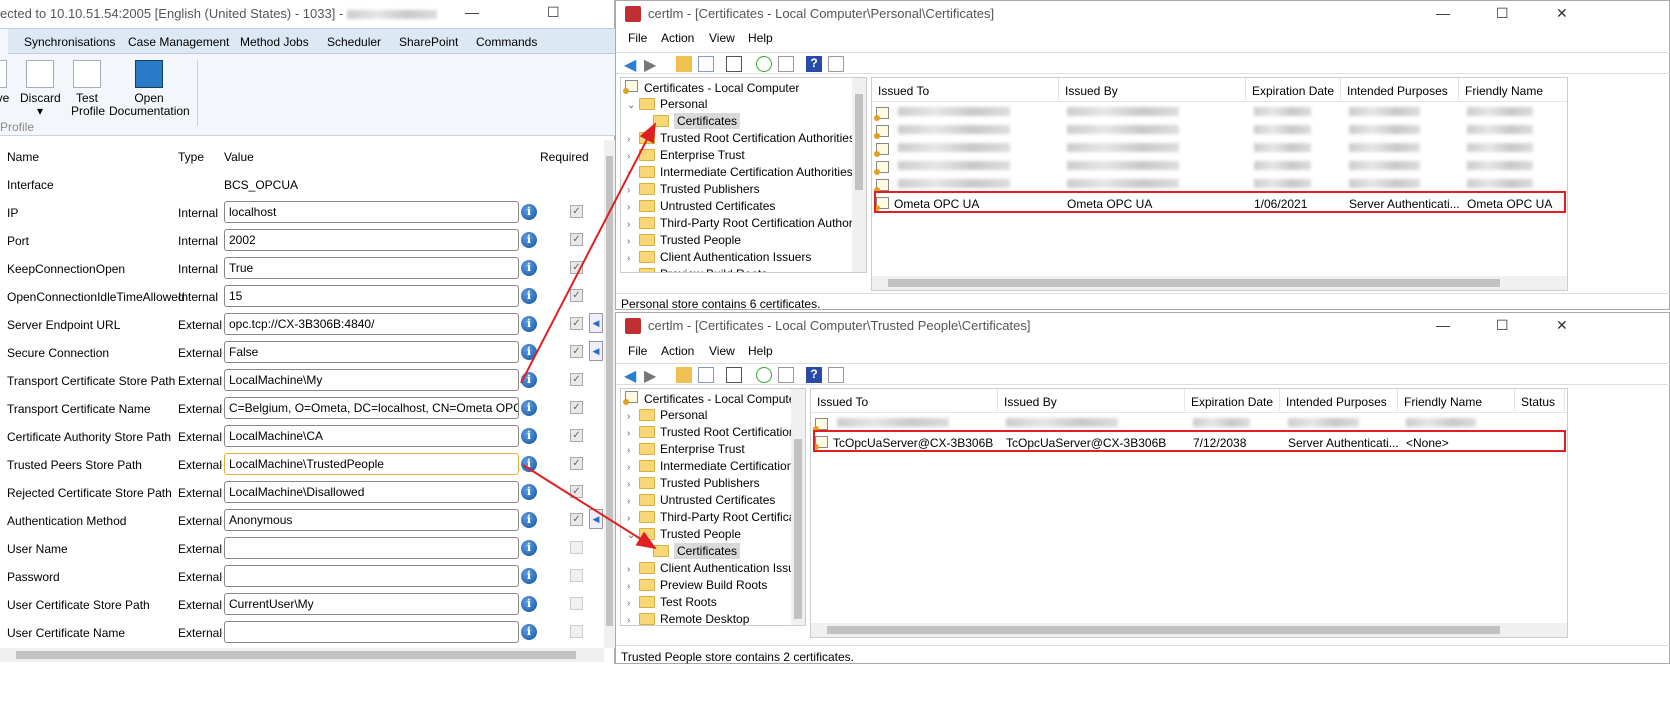 Image resolution: width=1670 pixels, height=707 pixels. I want to click on properties-icon, so click(734, 64).